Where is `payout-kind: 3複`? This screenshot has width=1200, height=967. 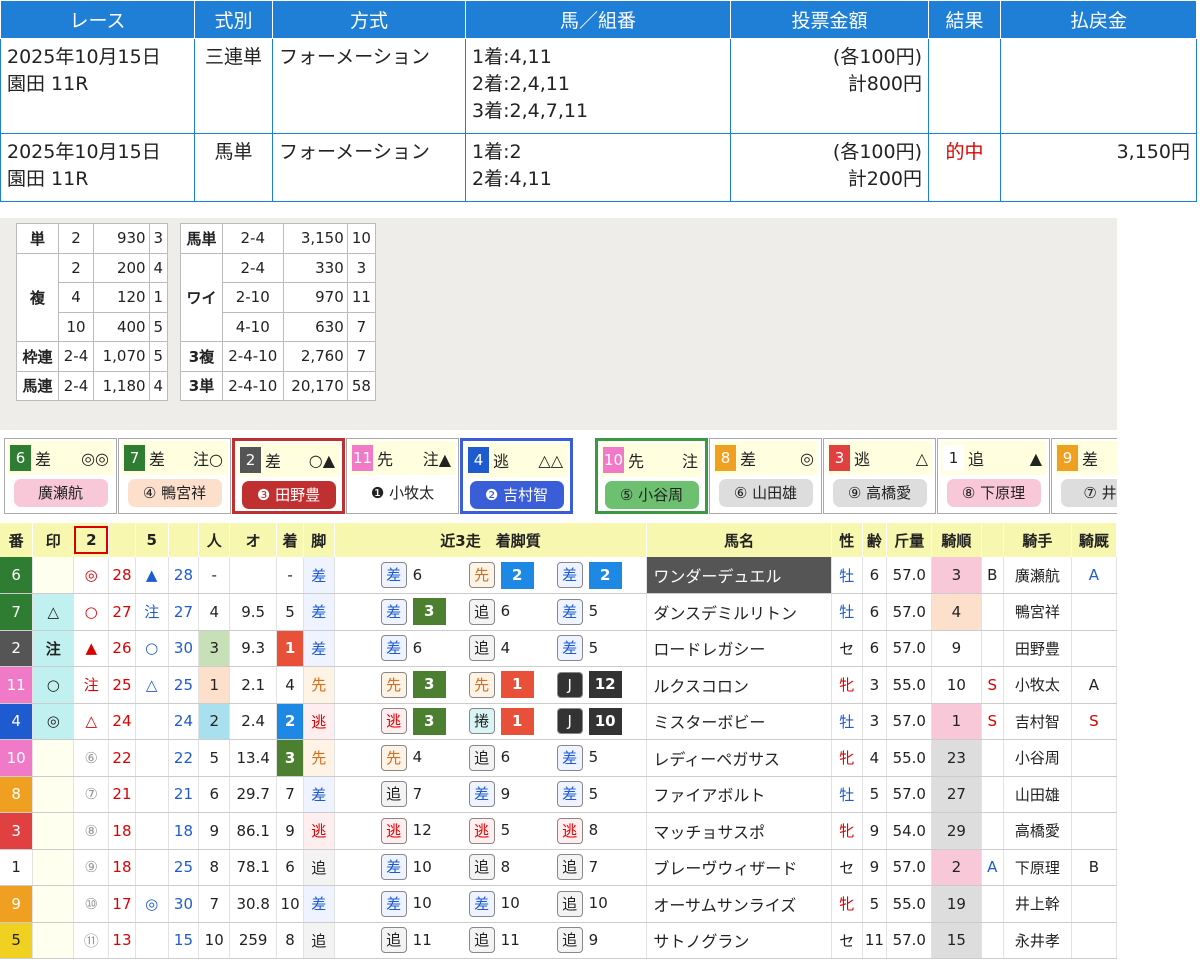 payout-kind: 3複 is located at coordinates (201, 356).